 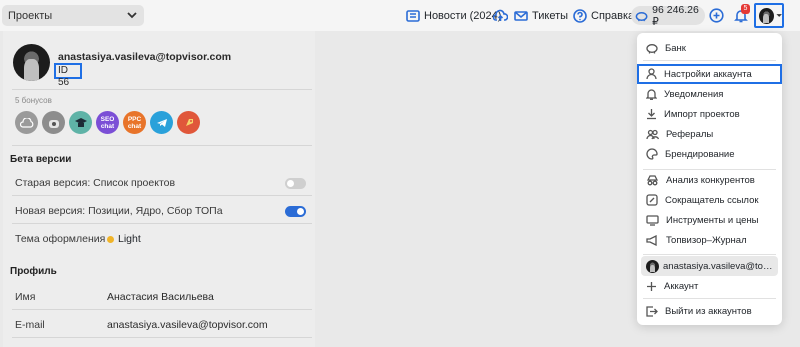 What do you see at coordinates (779, 15) in the screenshot?
I see `caret-down-icon` at bounding box center [779, 15].